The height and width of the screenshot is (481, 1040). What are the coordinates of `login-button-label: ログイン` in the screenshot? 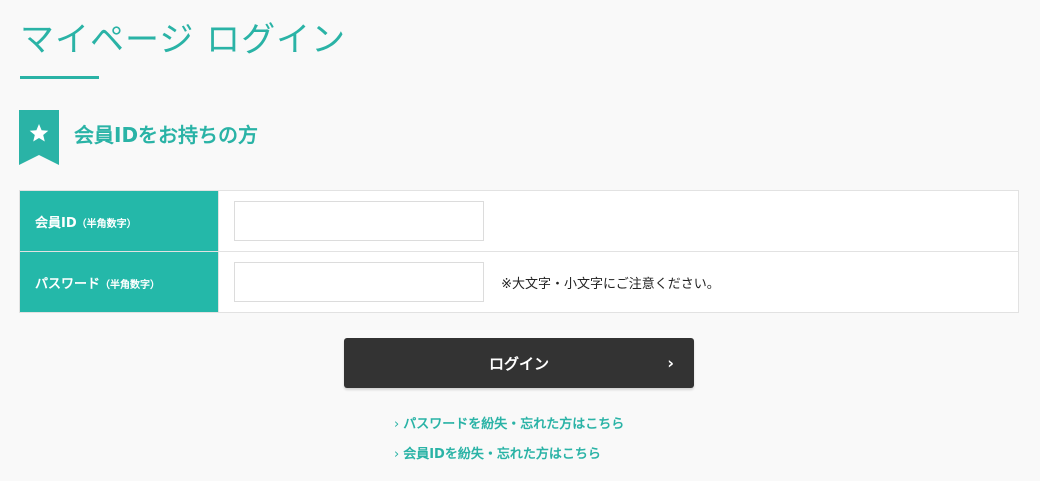 It's located at (518, 363).